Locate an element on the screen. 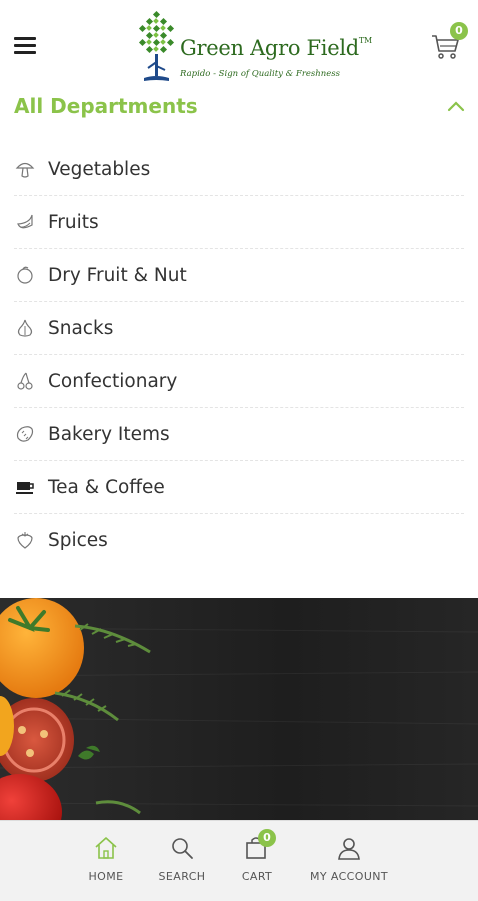  department-label: Dry Fruit & Nut is located at coordinates (117, 275).